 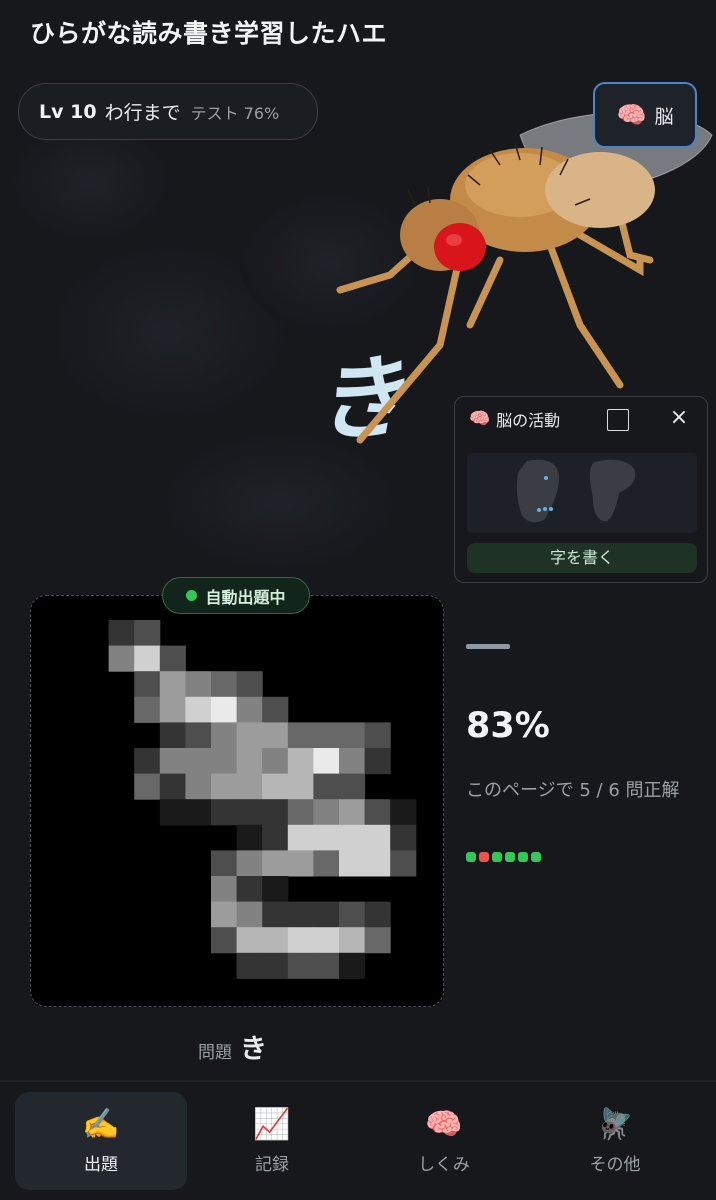 What do you see at coordinates (510, 857) in the screenshot?
I see `correct-dot` at bounding box center [510, 857].